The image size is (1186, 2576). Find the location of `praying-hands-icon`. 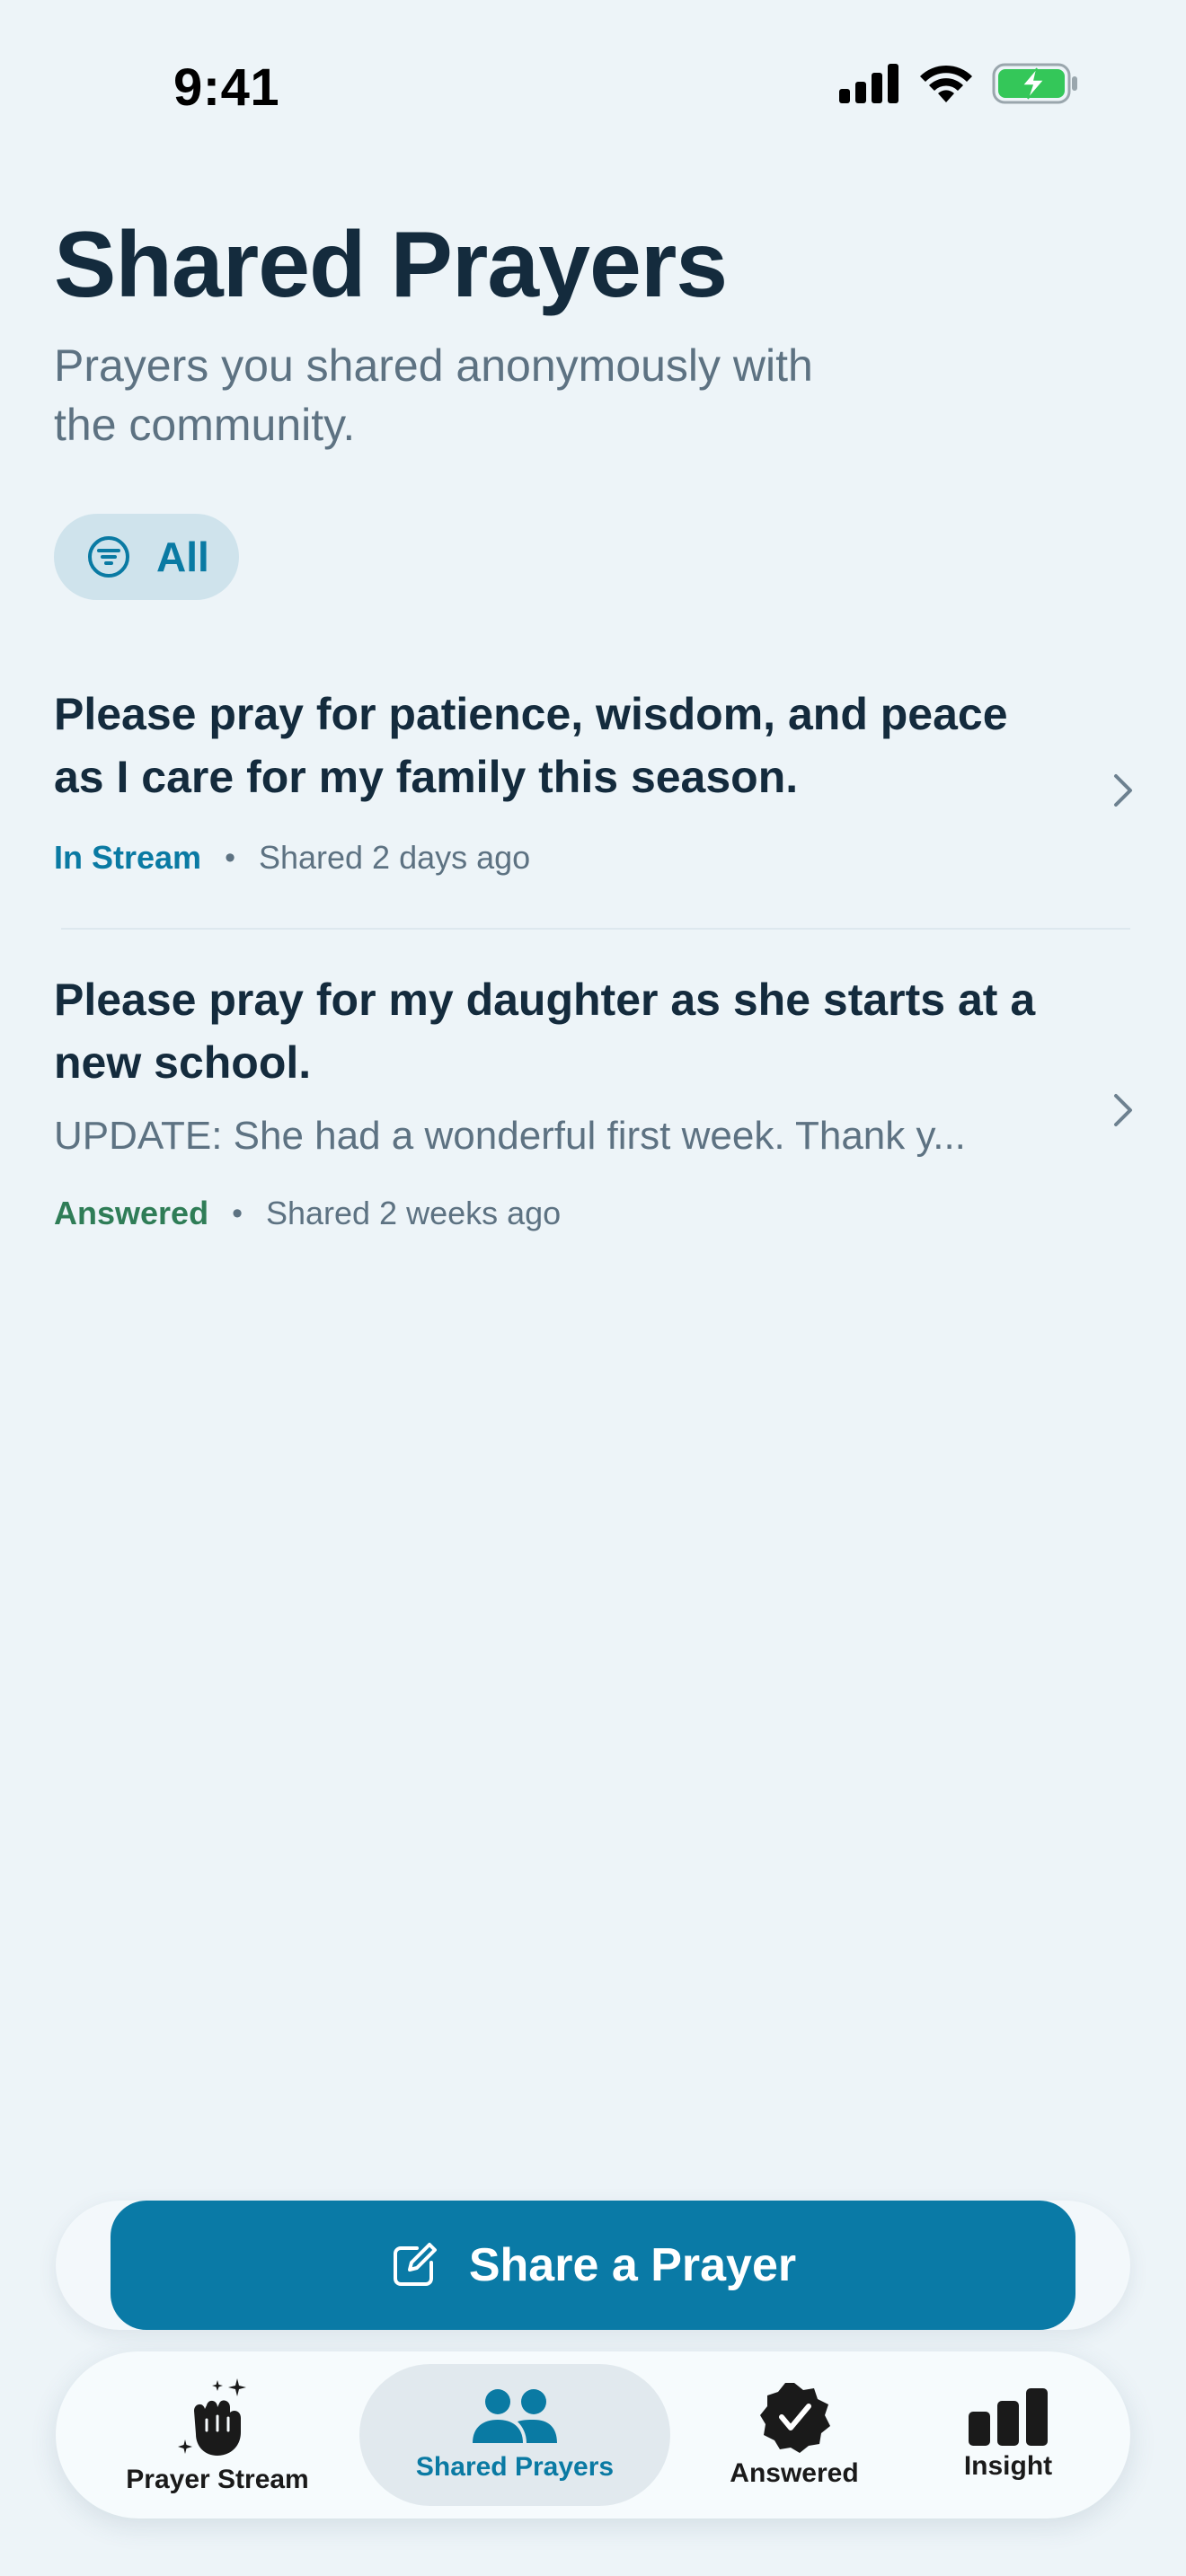

praying-hands-icon is located at coordinates (212, 2417).